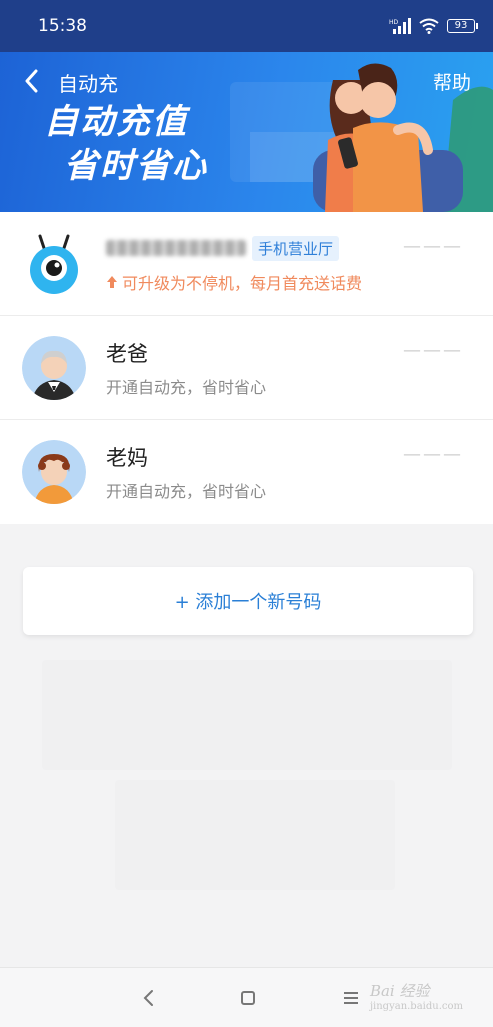  I want to click on mascot-icon, so click(54, 264).